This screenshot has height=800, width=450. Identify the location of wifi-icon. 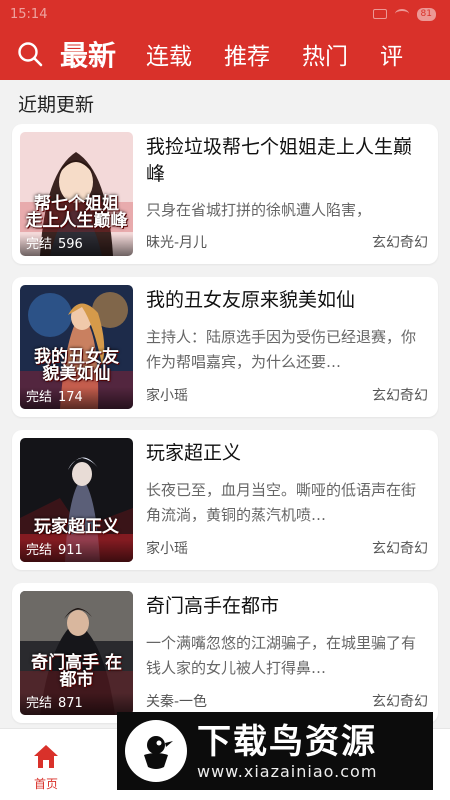
(401, 14).